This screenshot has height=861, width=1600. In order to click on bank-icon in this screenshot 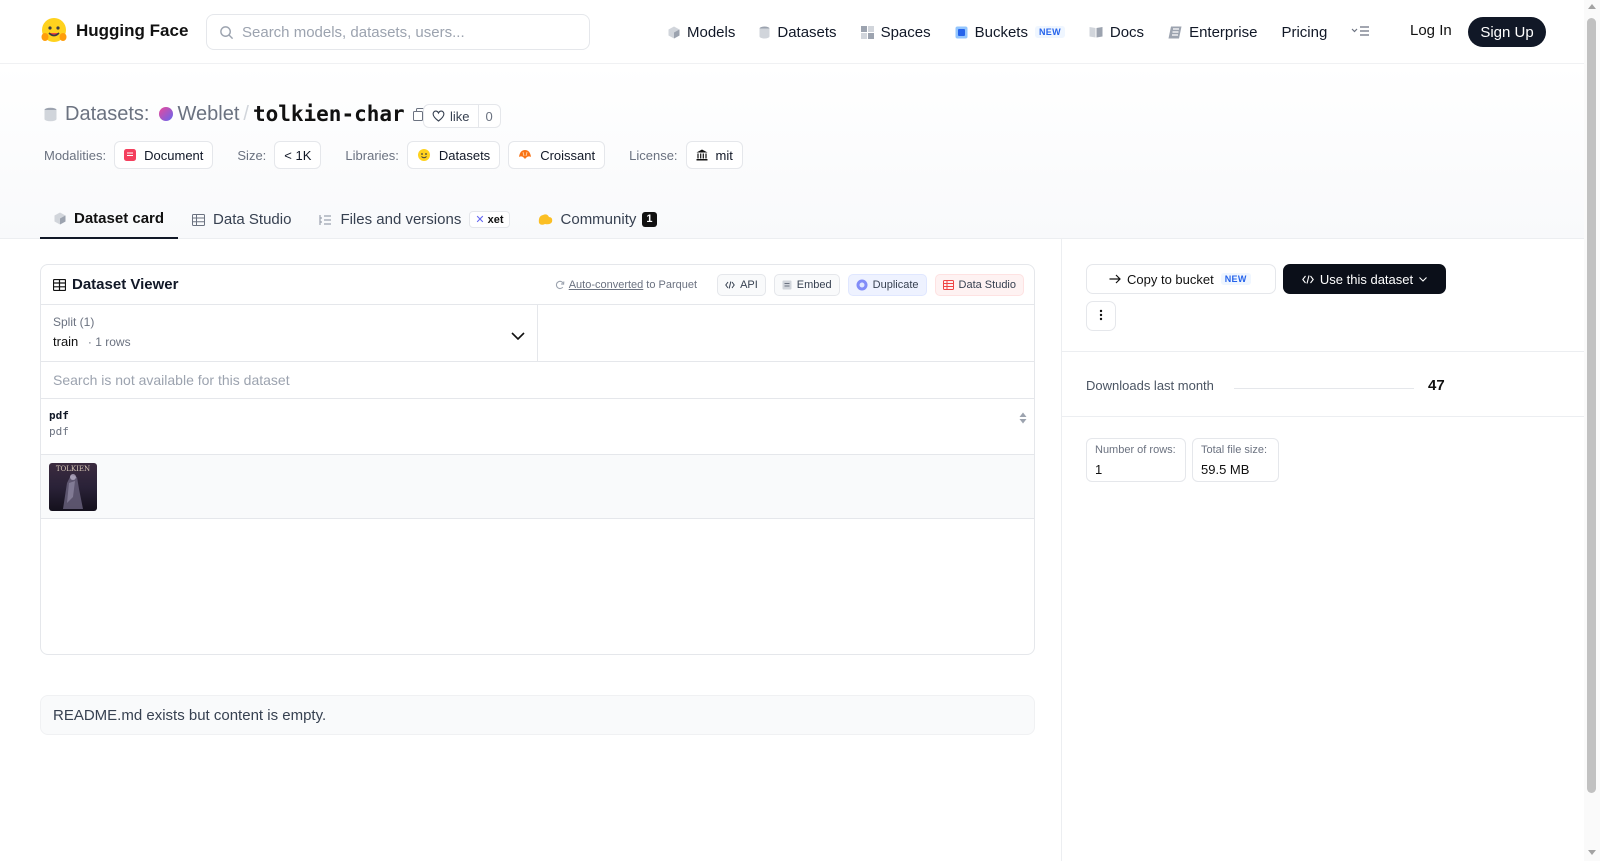, I will do `click(702, 155)`.